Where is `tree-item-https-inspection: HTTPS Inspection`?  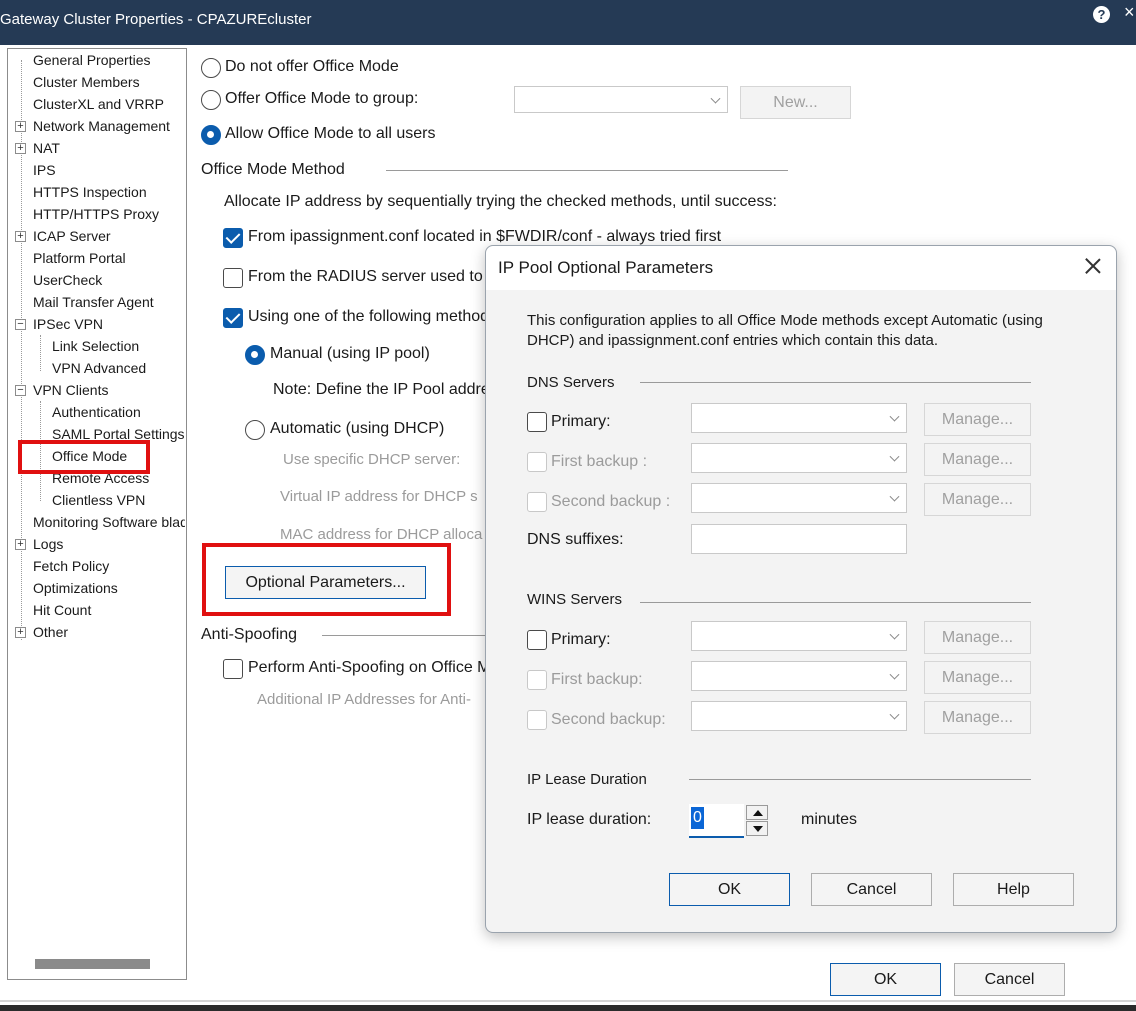 tree-item-https-inspection: HTTPS Inspection is located at coordinates (90, 192).